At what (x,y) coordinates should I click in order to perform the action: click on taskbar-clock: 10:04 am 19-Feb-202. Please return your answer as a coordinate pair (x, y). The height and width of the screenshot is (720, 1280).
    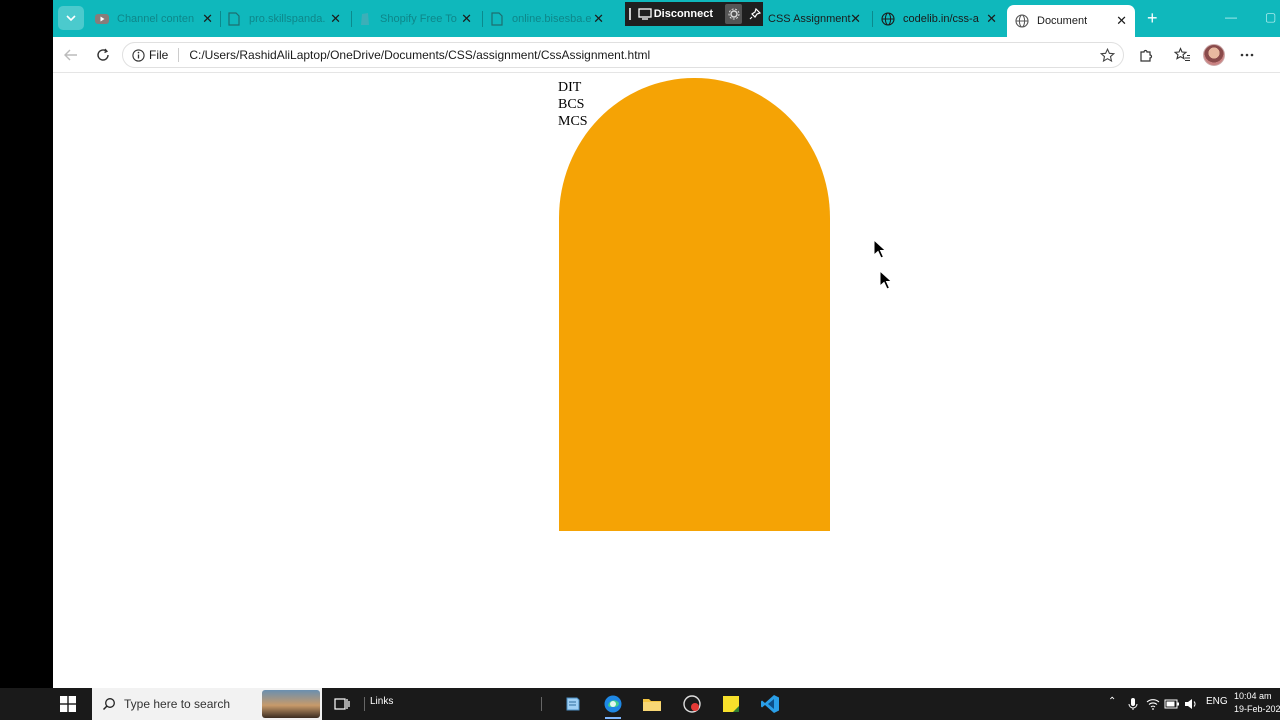
    Looking at the image, I should click on (1257, 703).